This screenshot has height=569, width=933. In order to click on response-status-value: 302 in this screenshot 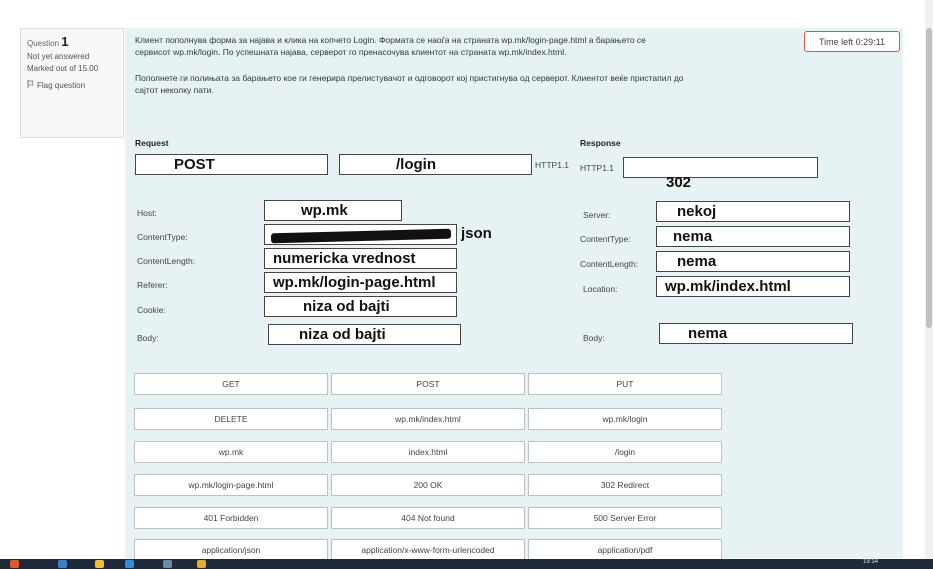, I will do `click(679, 182)`.